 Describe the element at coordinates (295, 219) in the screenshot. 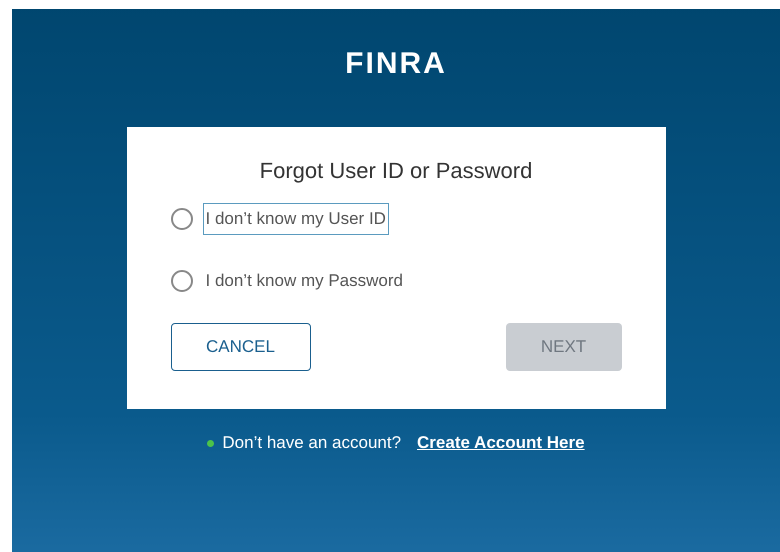

I see `radio-label: I don’t know my User ID` at that location.